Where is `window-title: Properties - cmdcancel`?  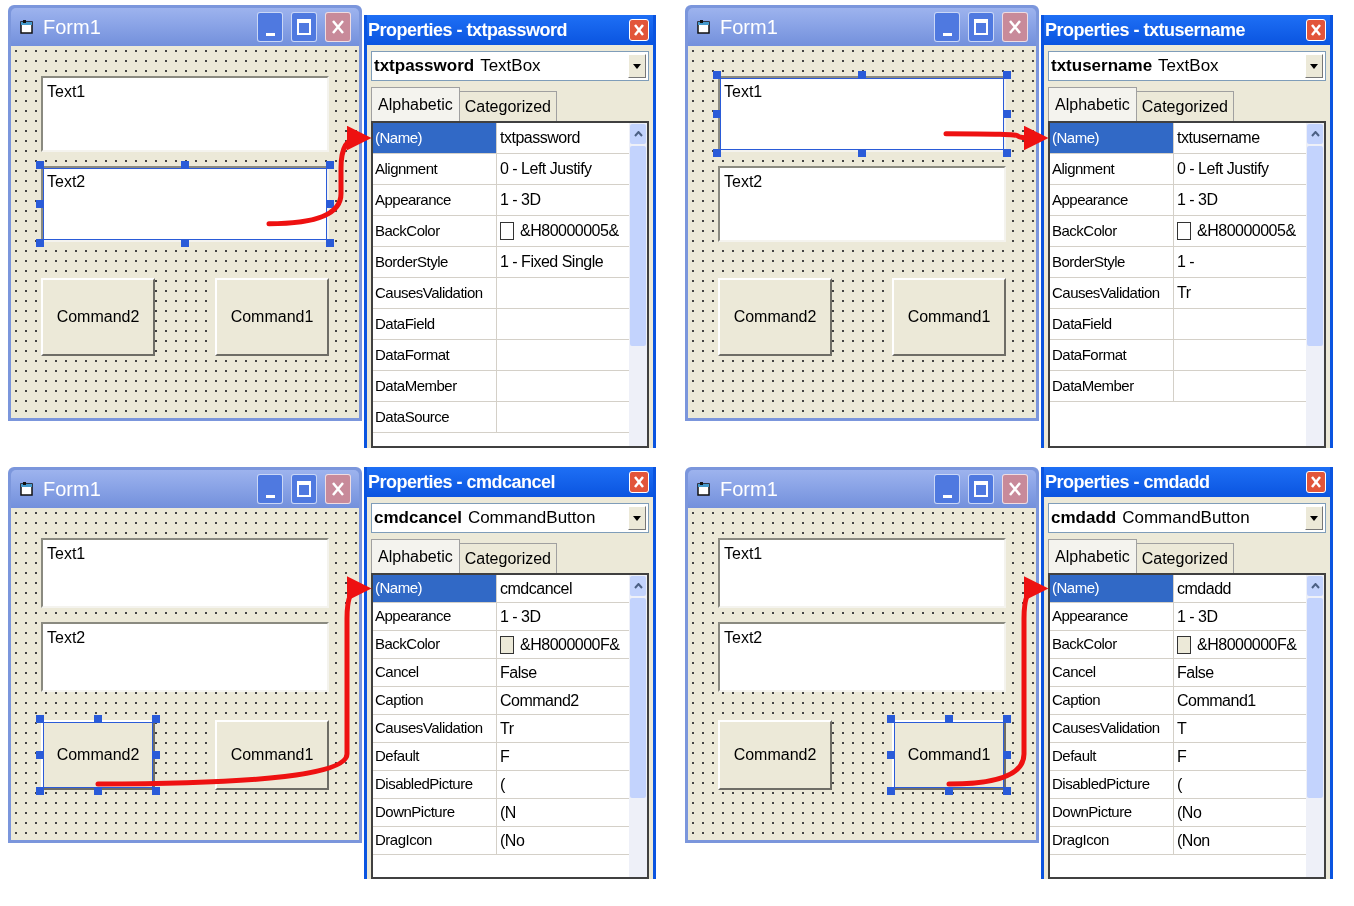 window-title: Properties - cmdcancel is located at coordinates (462, 482).